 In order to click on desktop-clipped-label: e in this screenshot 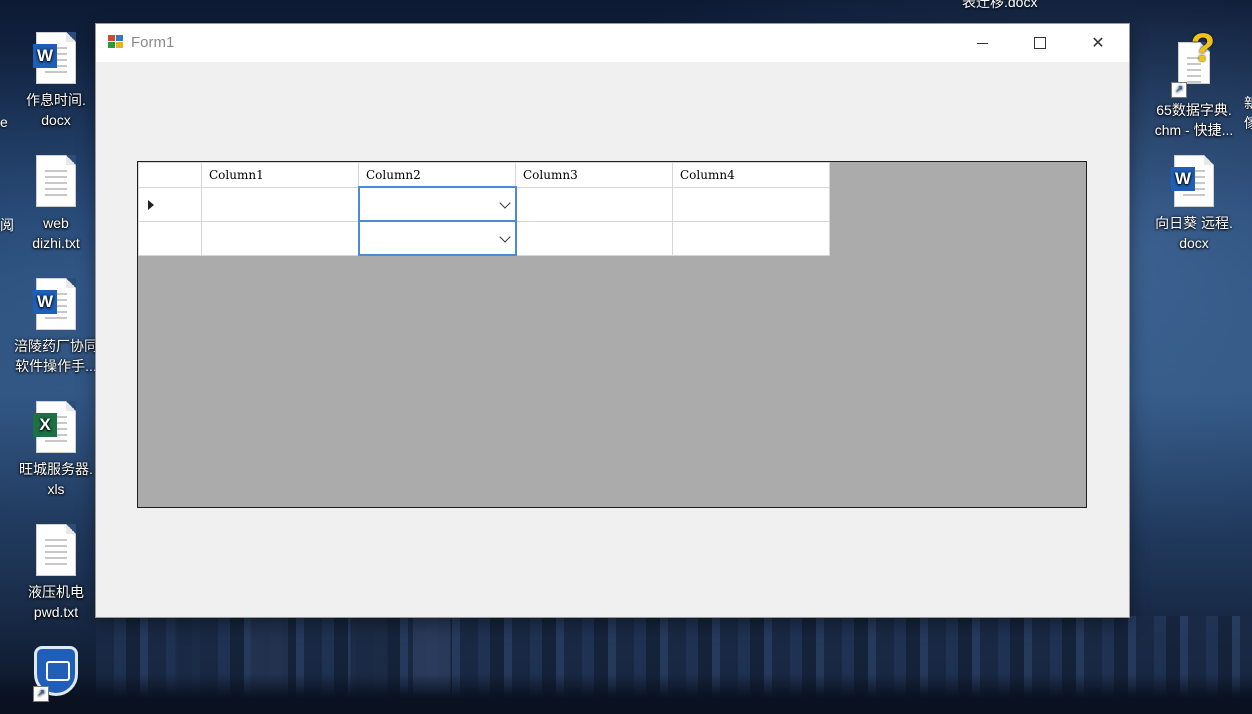, I will do `click(4, 122)`.